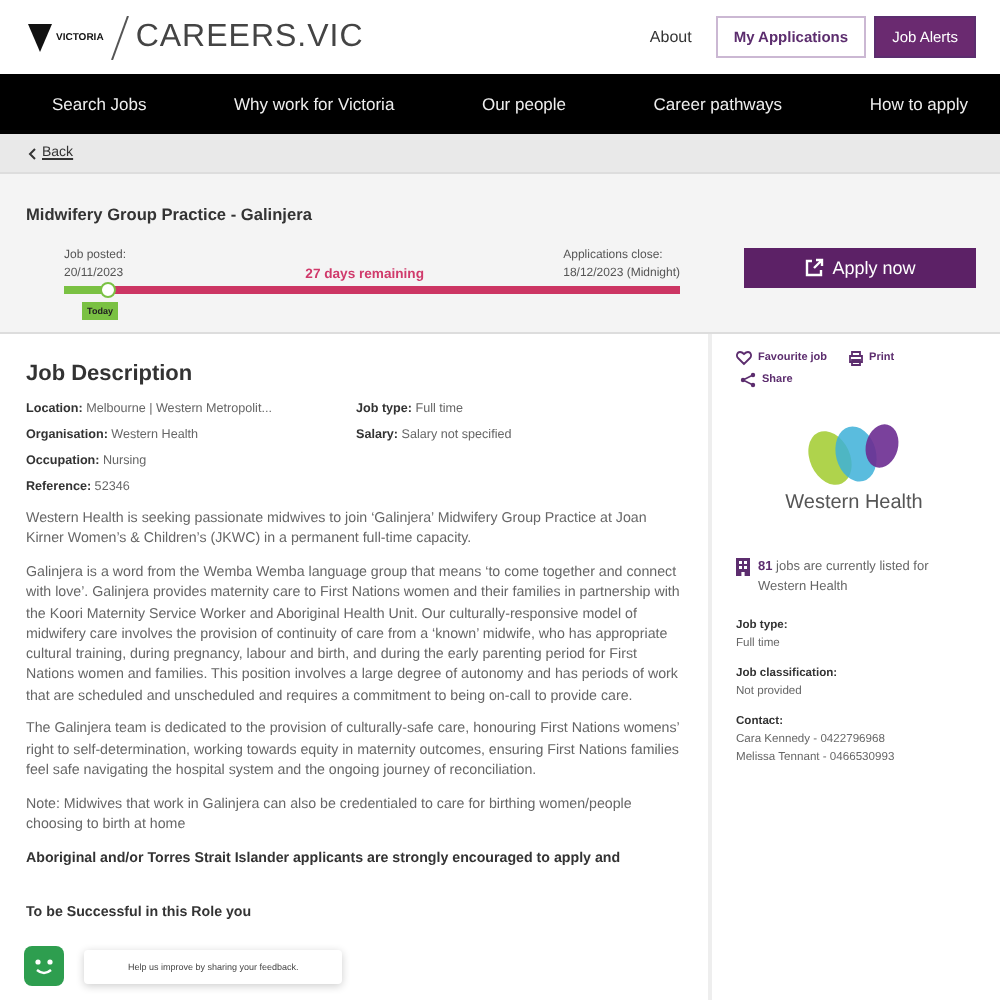  What do you see at coordinates (44, 966) in the screenshot?
I see `smiley-icon` at bounding box center [44, 966].